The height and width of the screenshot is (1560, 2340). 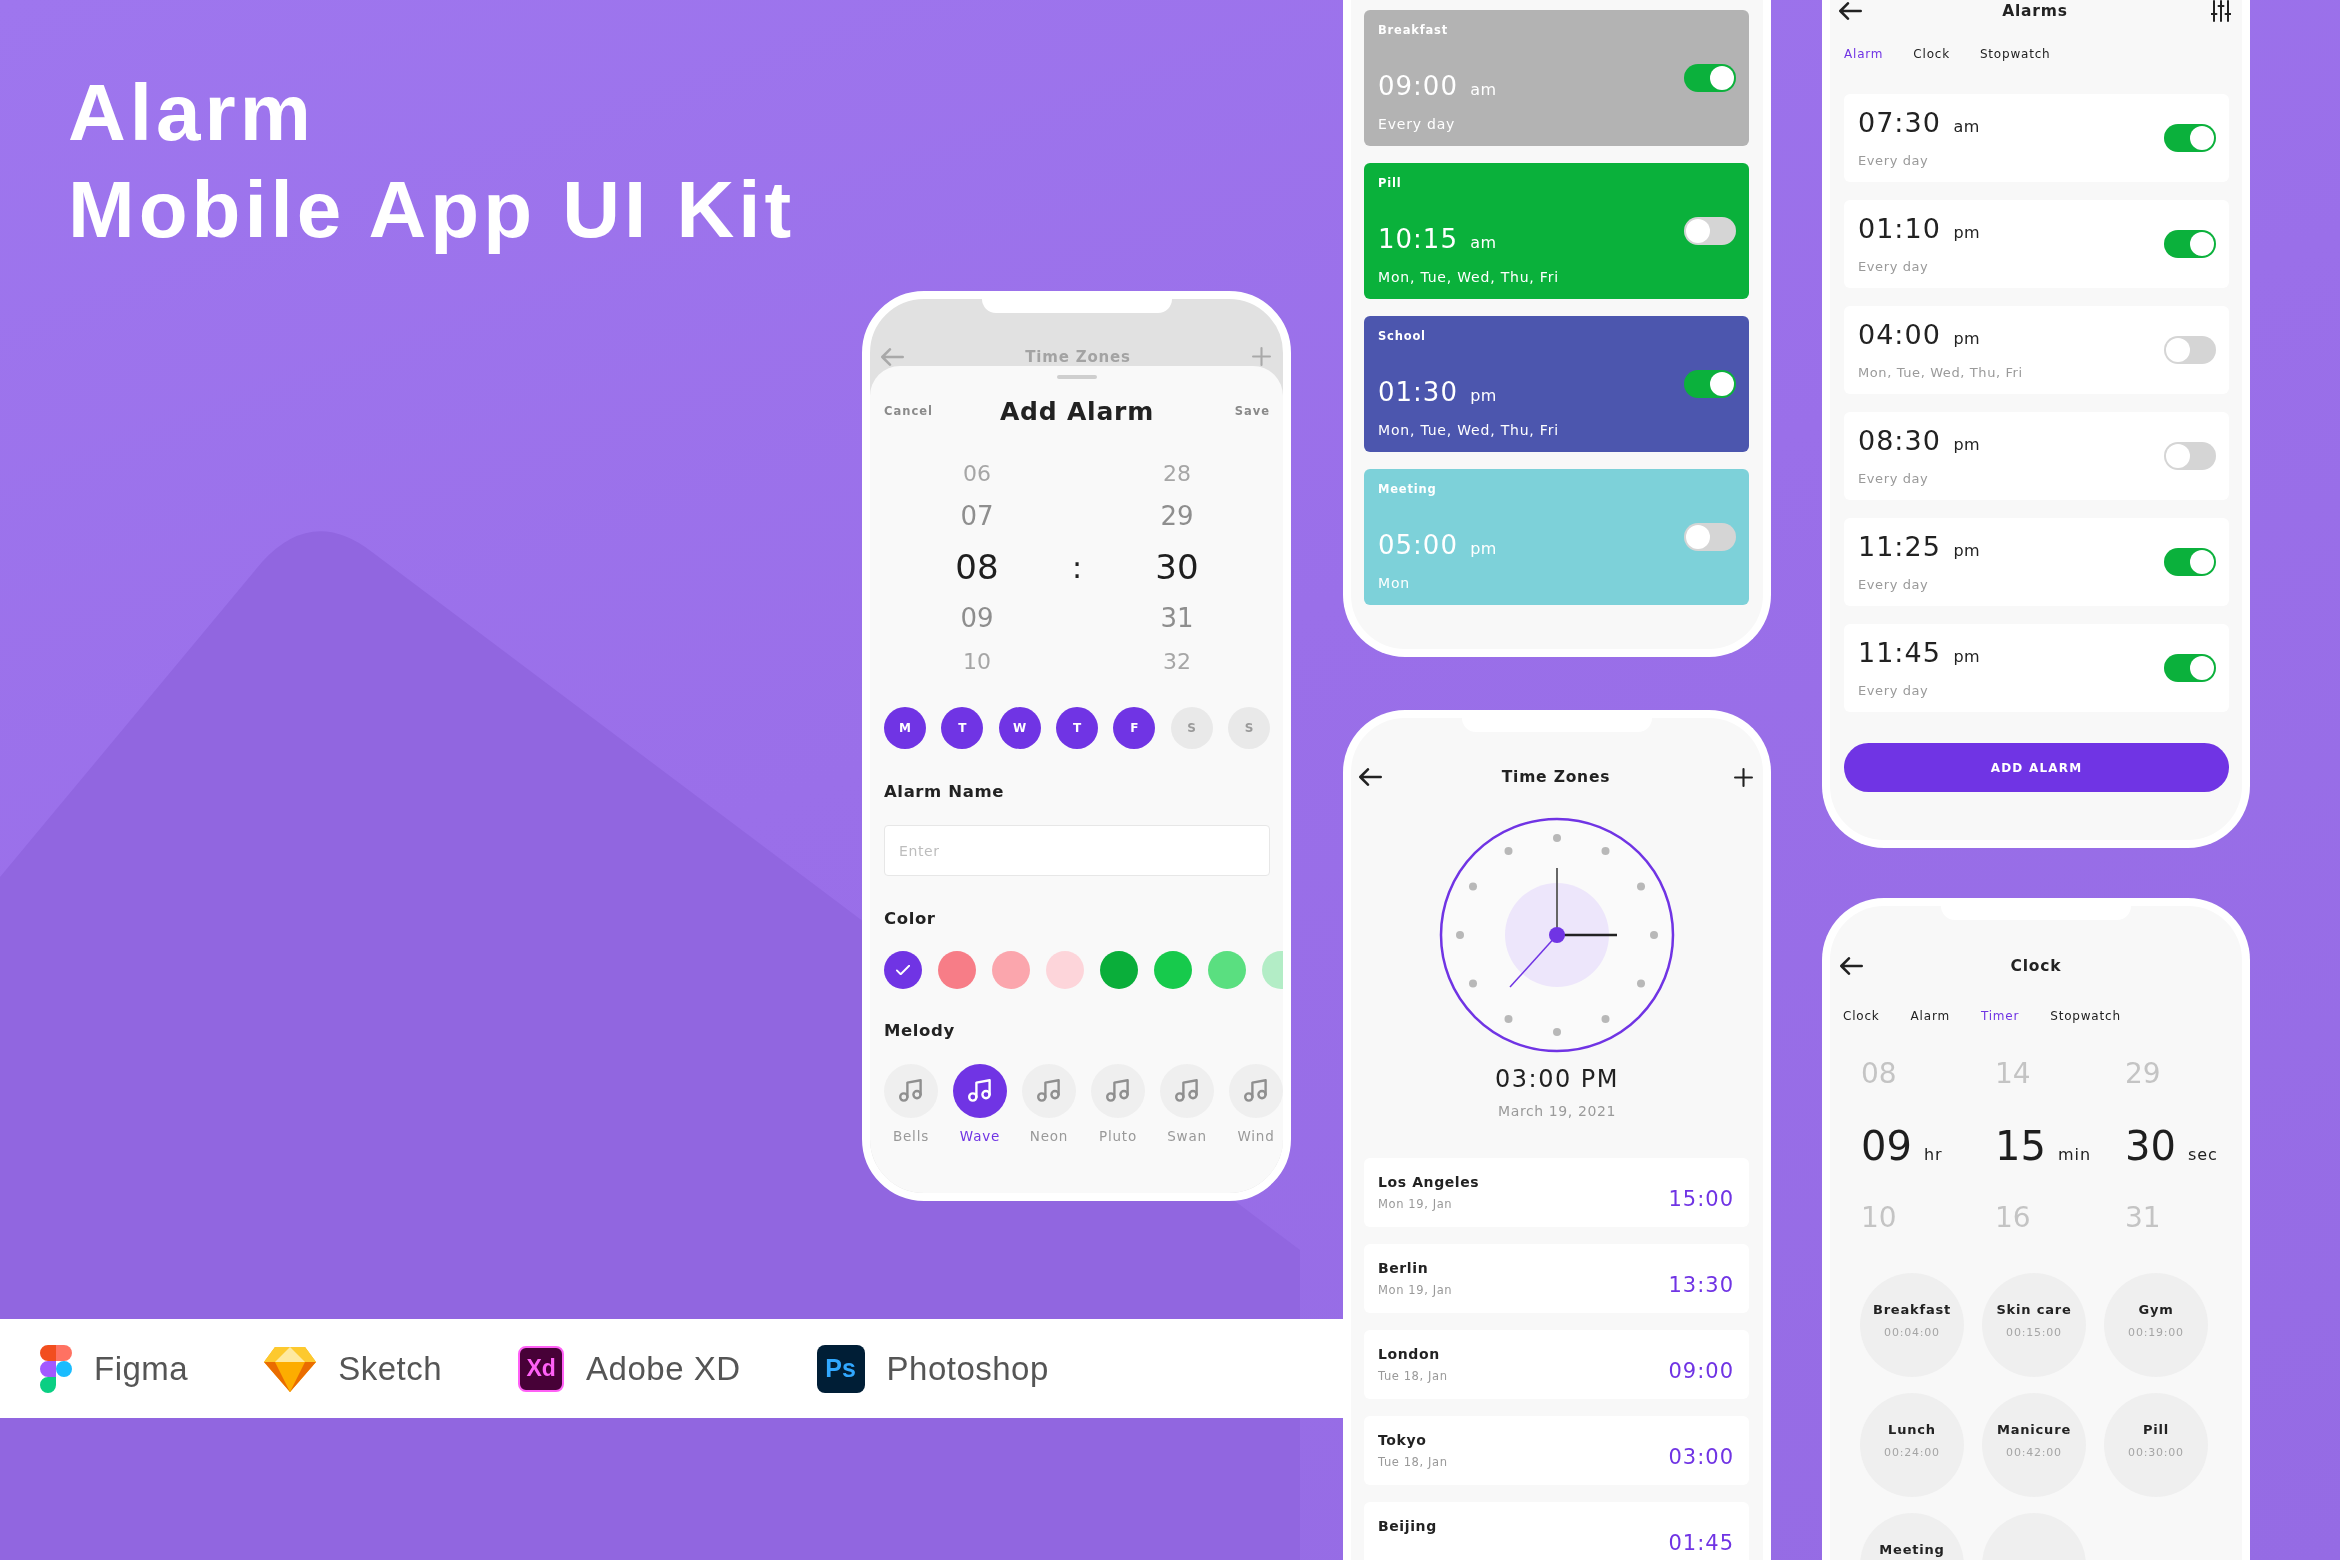 What do you see at coordinates (980, 1104) in the screenshot?
I see `melody-button: Wave` at bounding box center [980, 1104].